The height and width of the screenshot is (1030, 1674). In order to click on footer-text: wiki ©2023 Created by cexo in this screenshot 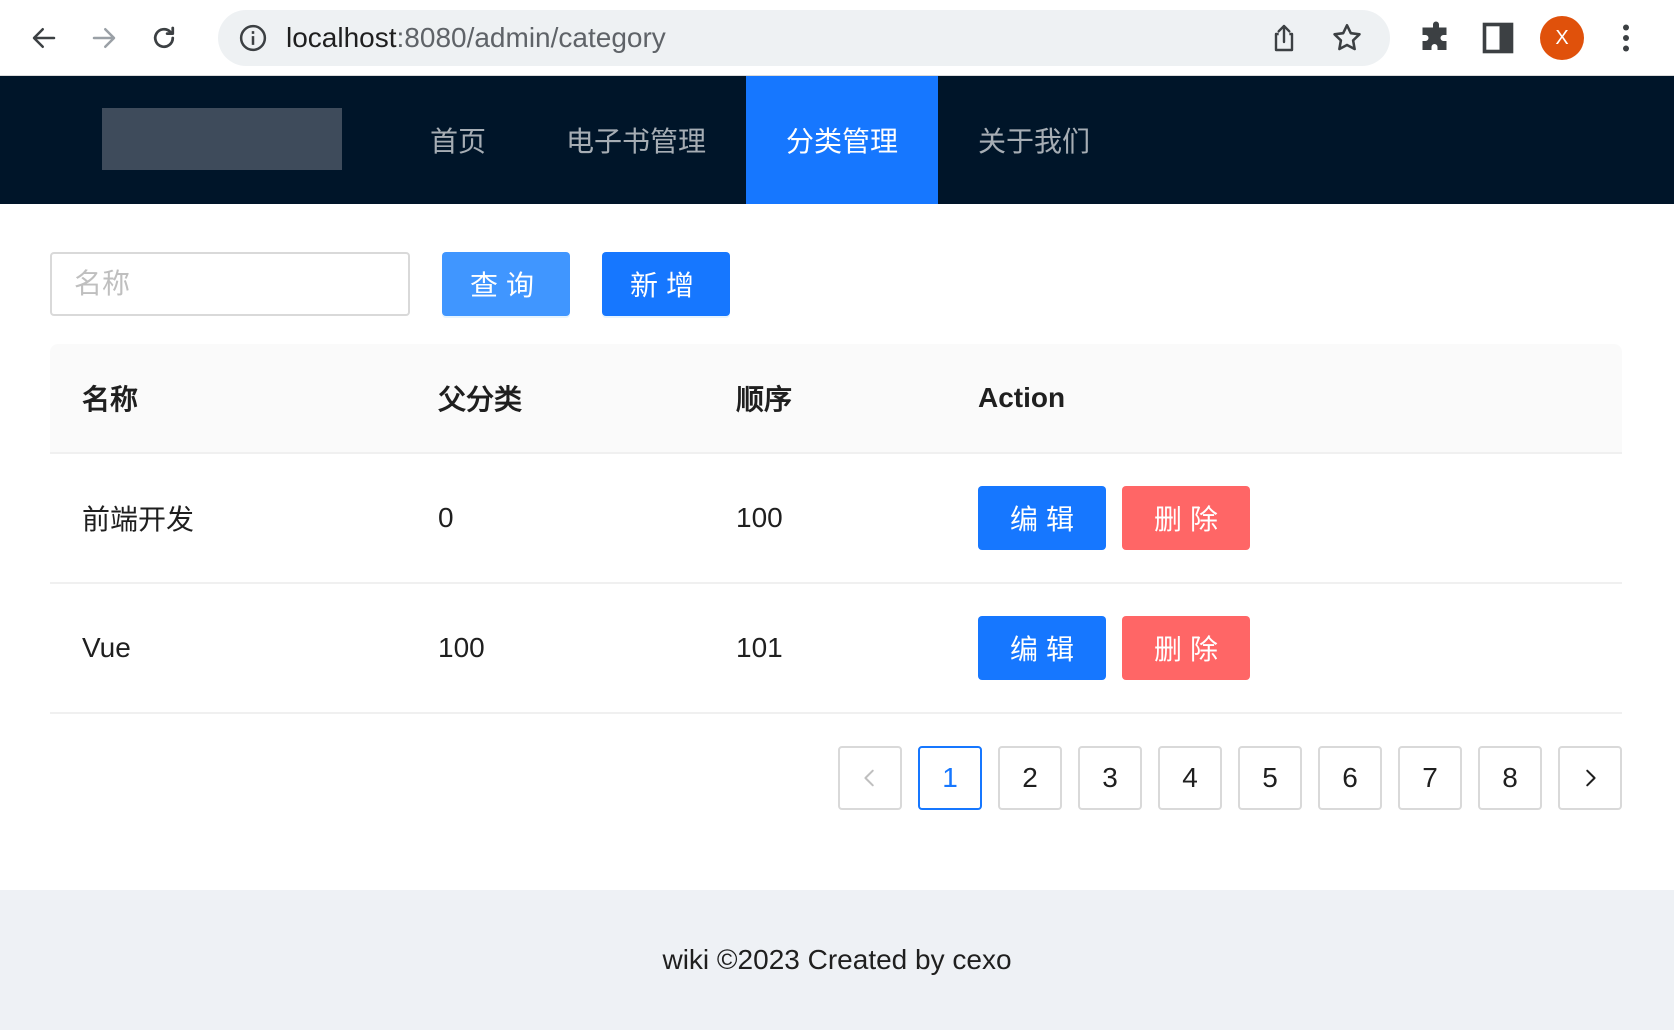, I will do `click(837, 959)`.